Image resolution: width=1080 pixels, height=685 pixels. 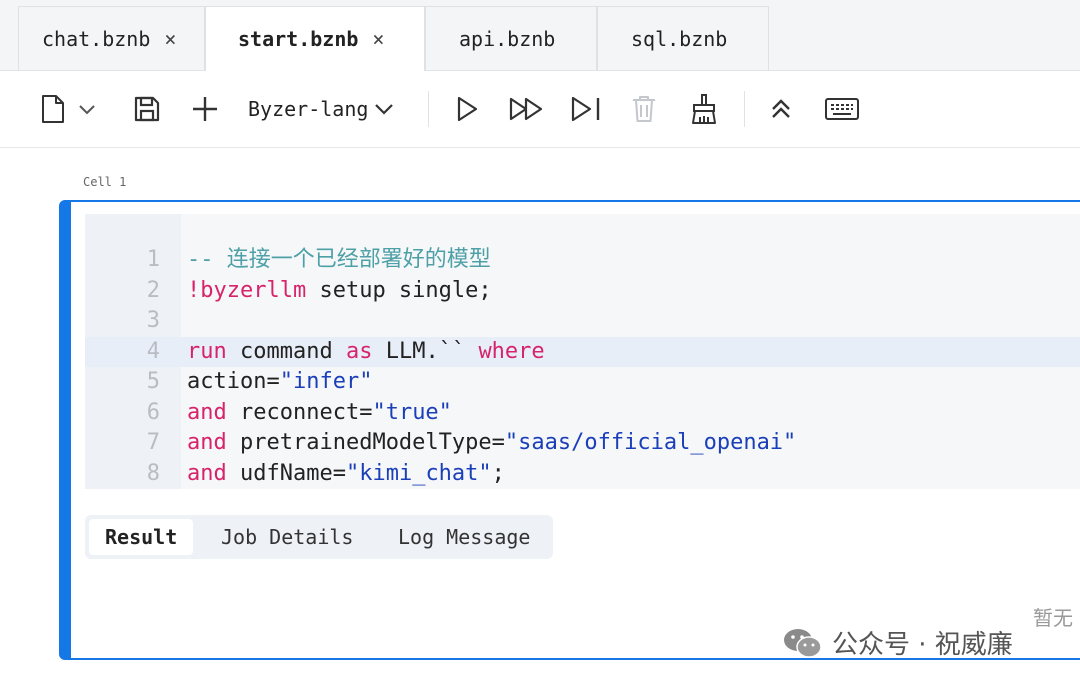 What do you see at coordinates (803, 643) in the screenshot?
I see `wechat-icon` at bounding box center [803, 643].